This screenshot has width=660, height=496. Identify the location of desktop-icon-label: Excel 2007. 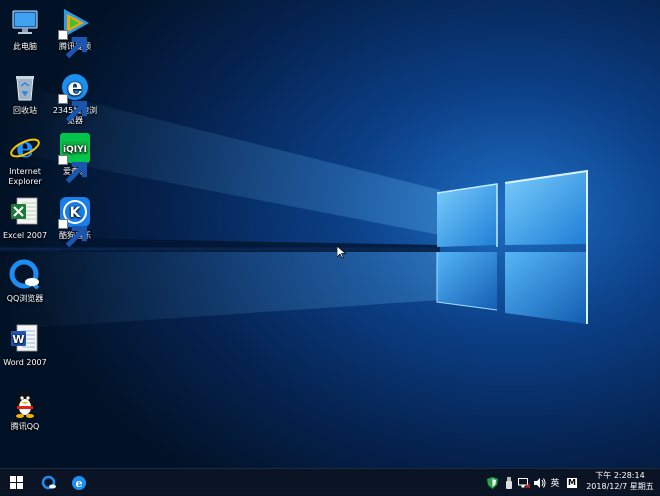
(25, 235).